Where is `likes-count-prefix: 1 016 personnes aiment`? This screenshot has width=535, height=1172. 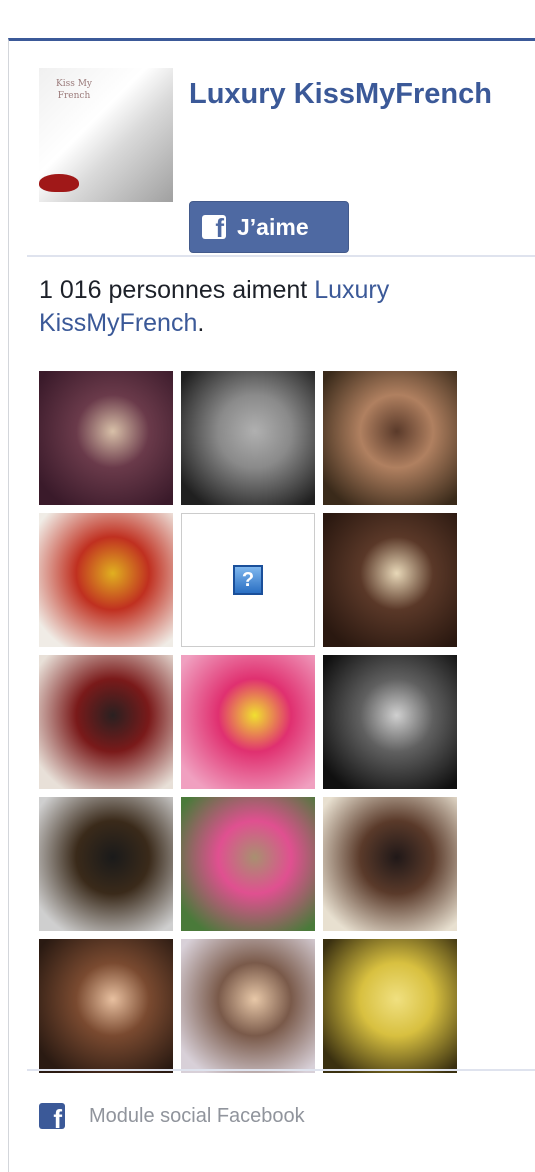 likes-count-prefix: 1 016 personnes aiment is located at coordinates (177, 290).